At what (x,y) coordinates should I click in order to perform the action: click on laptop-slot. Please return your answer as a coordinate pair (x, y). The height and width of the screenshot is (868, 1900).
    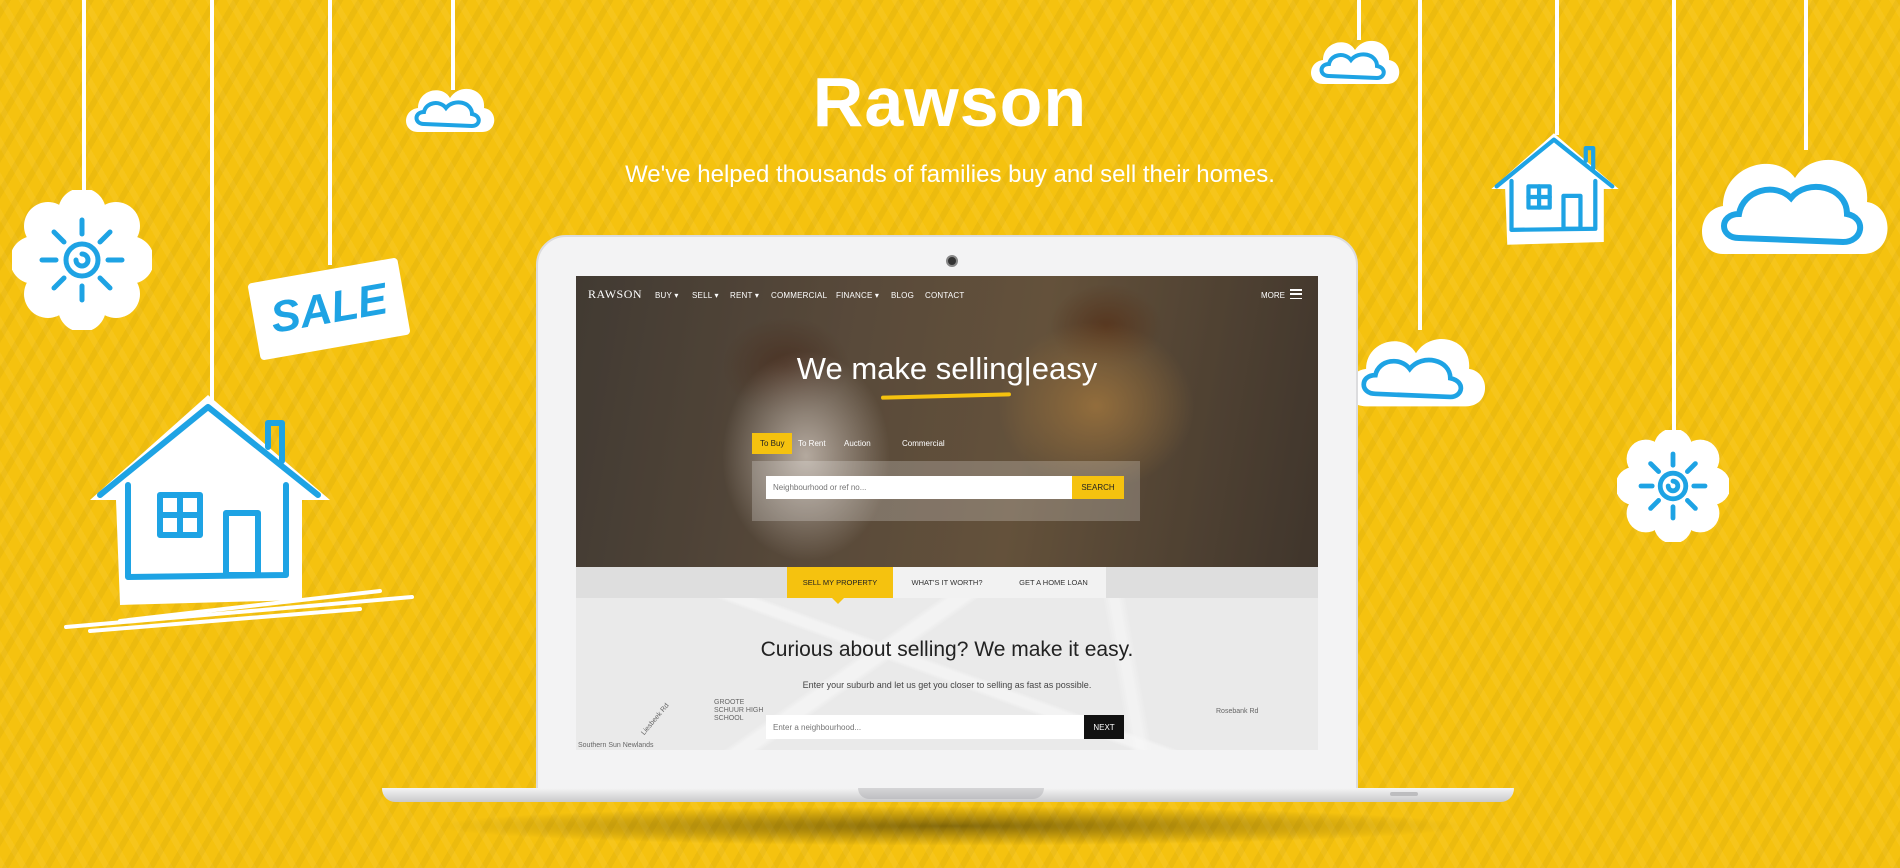
    Looking at the image, I should click on (1404, 794).